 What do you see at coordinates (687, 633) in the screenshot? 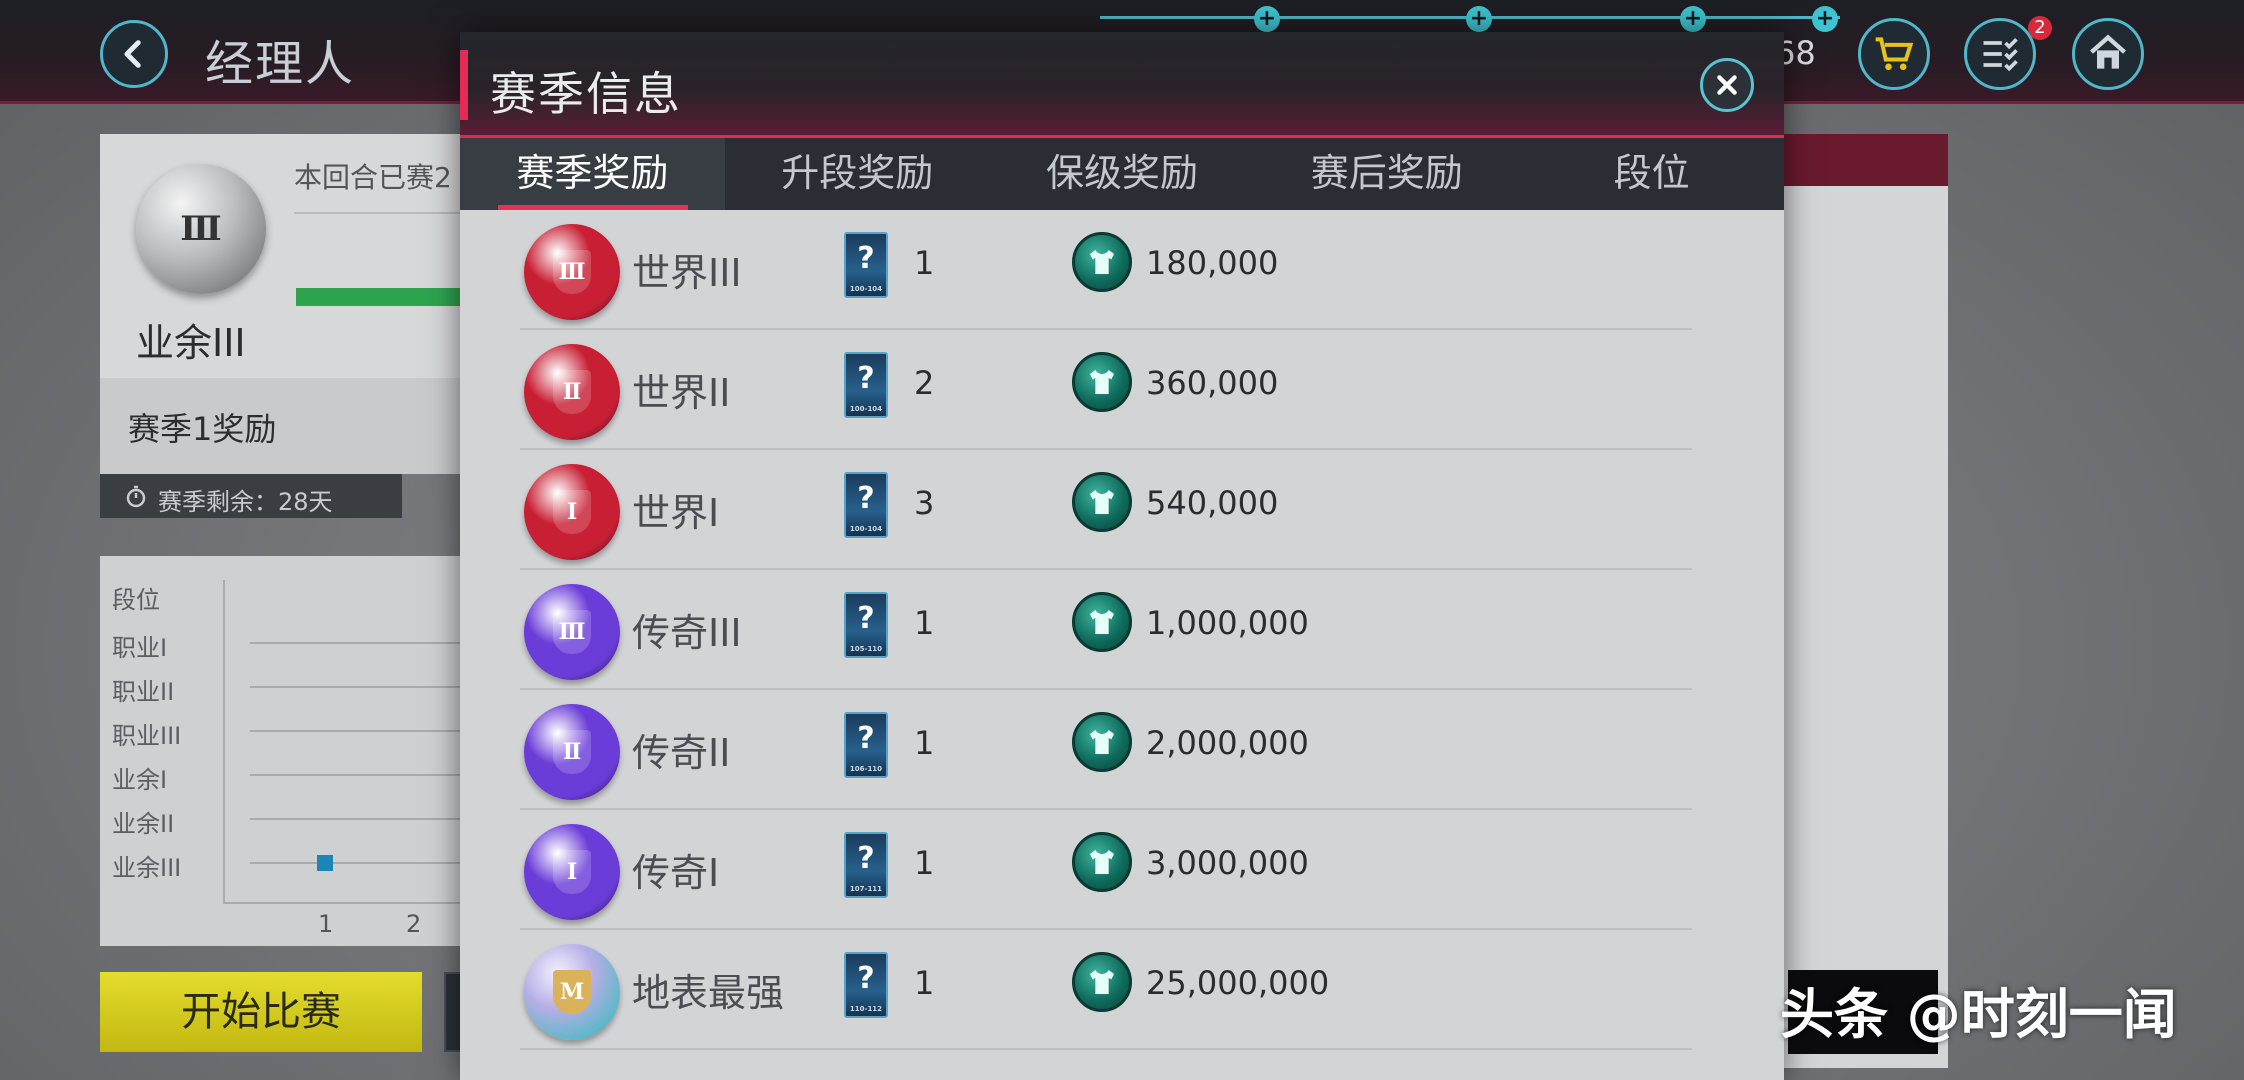
I see `tier-name: 传奇III` at bounding box center [687, 633].